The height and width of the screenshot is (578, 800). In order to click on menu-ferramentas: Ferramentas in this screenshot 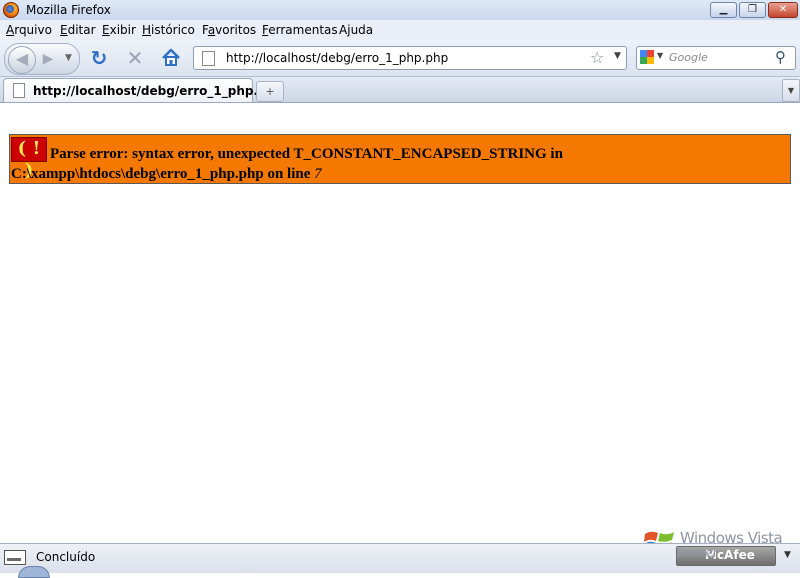, I will do `click(300, 30)`.